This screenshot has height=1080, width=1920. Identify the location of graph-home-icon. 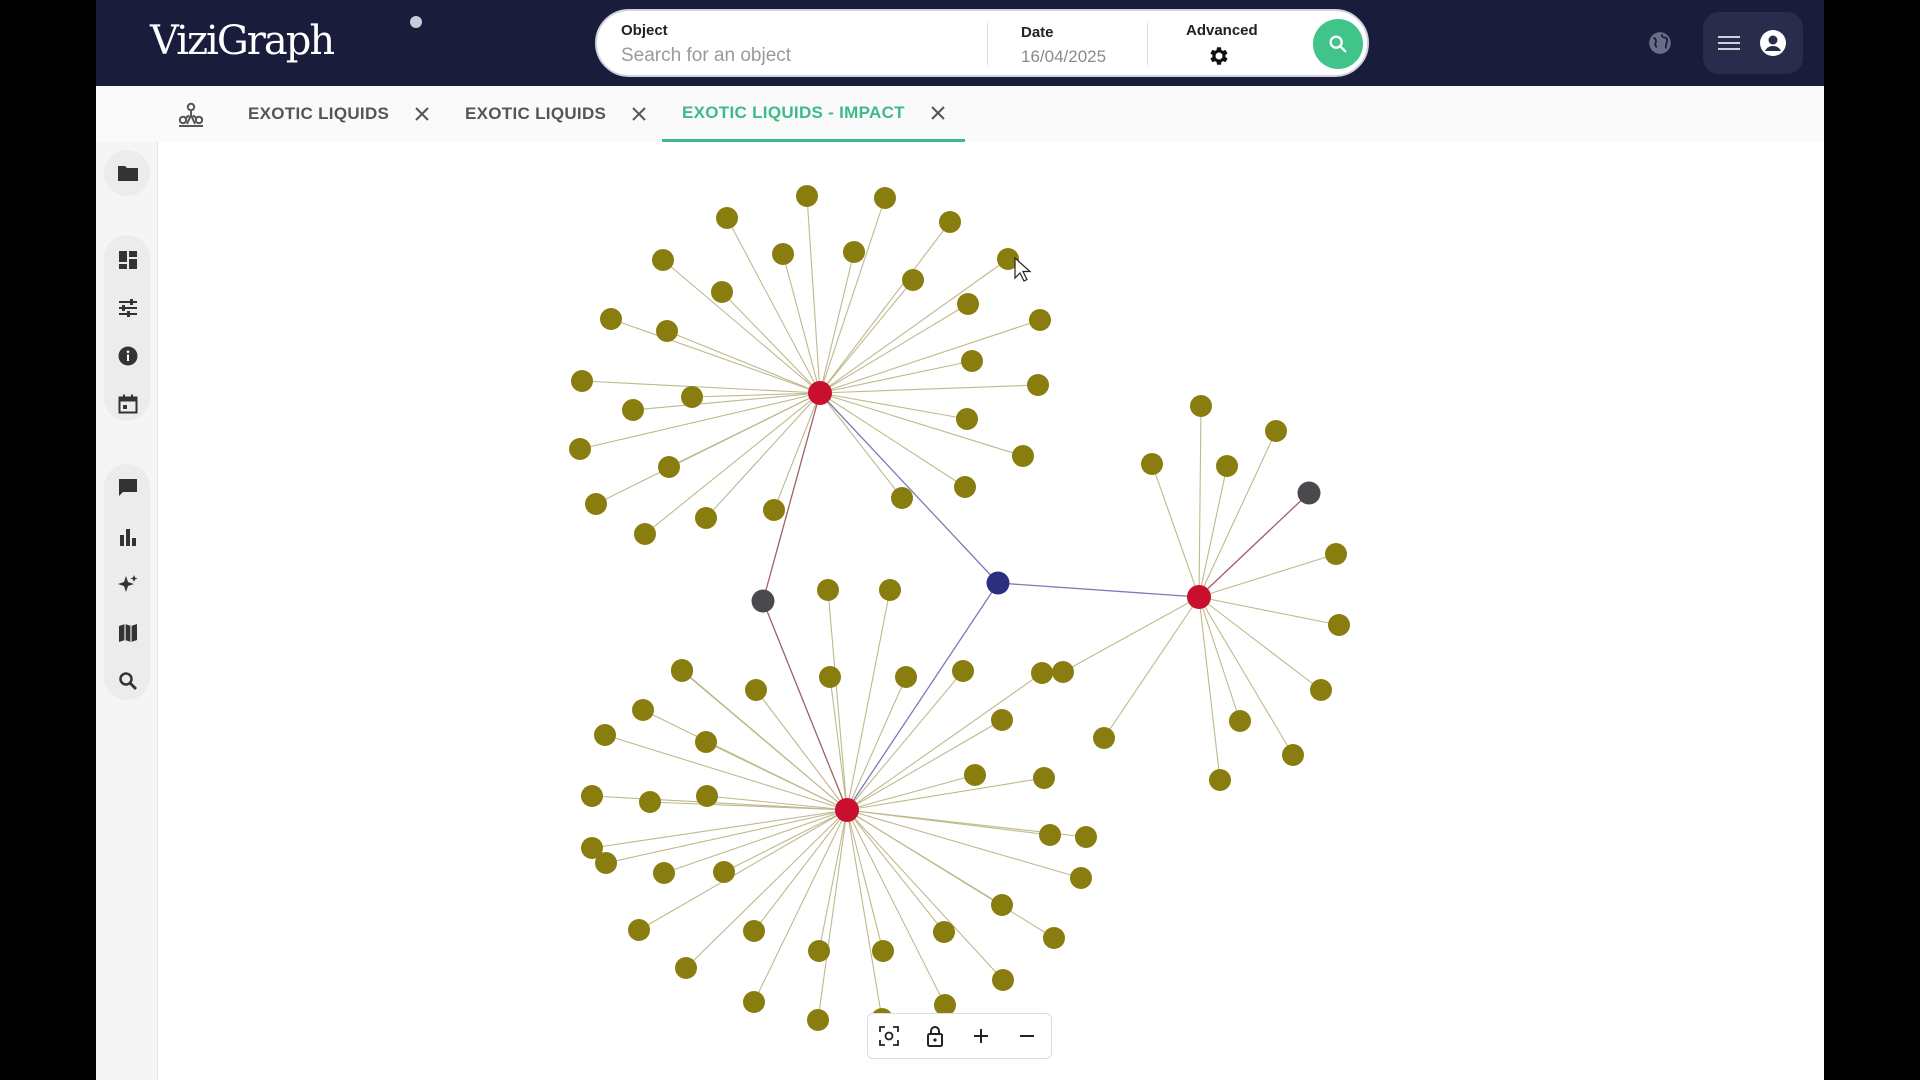
(191, 115).